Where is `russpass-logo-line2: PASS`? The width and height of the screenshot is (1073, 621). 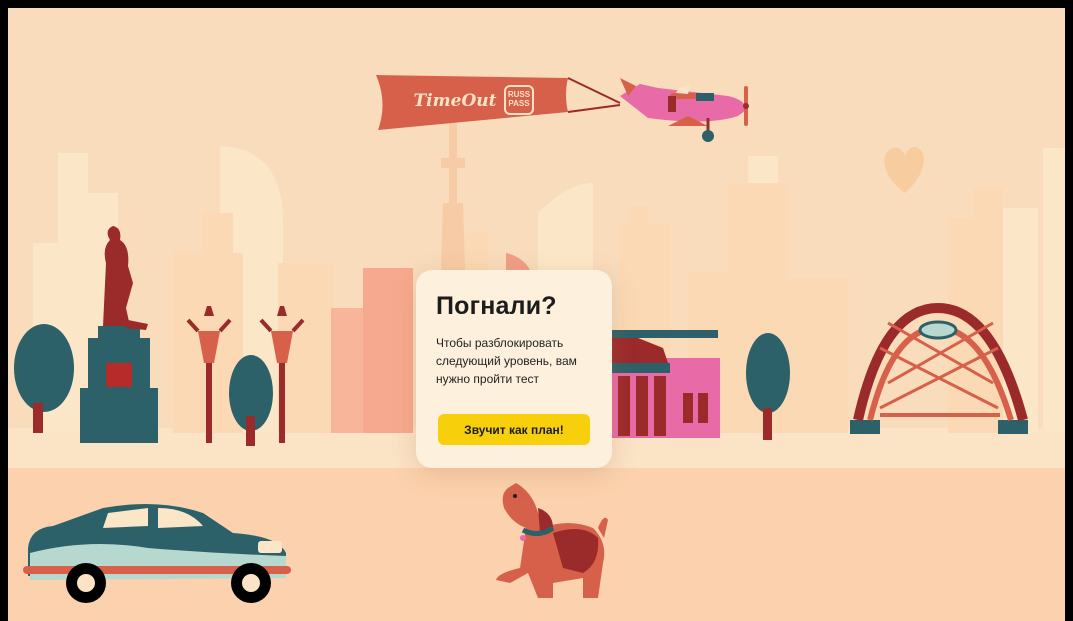 russpass-logo-line2: PASS is located at coordinates (519, 103).